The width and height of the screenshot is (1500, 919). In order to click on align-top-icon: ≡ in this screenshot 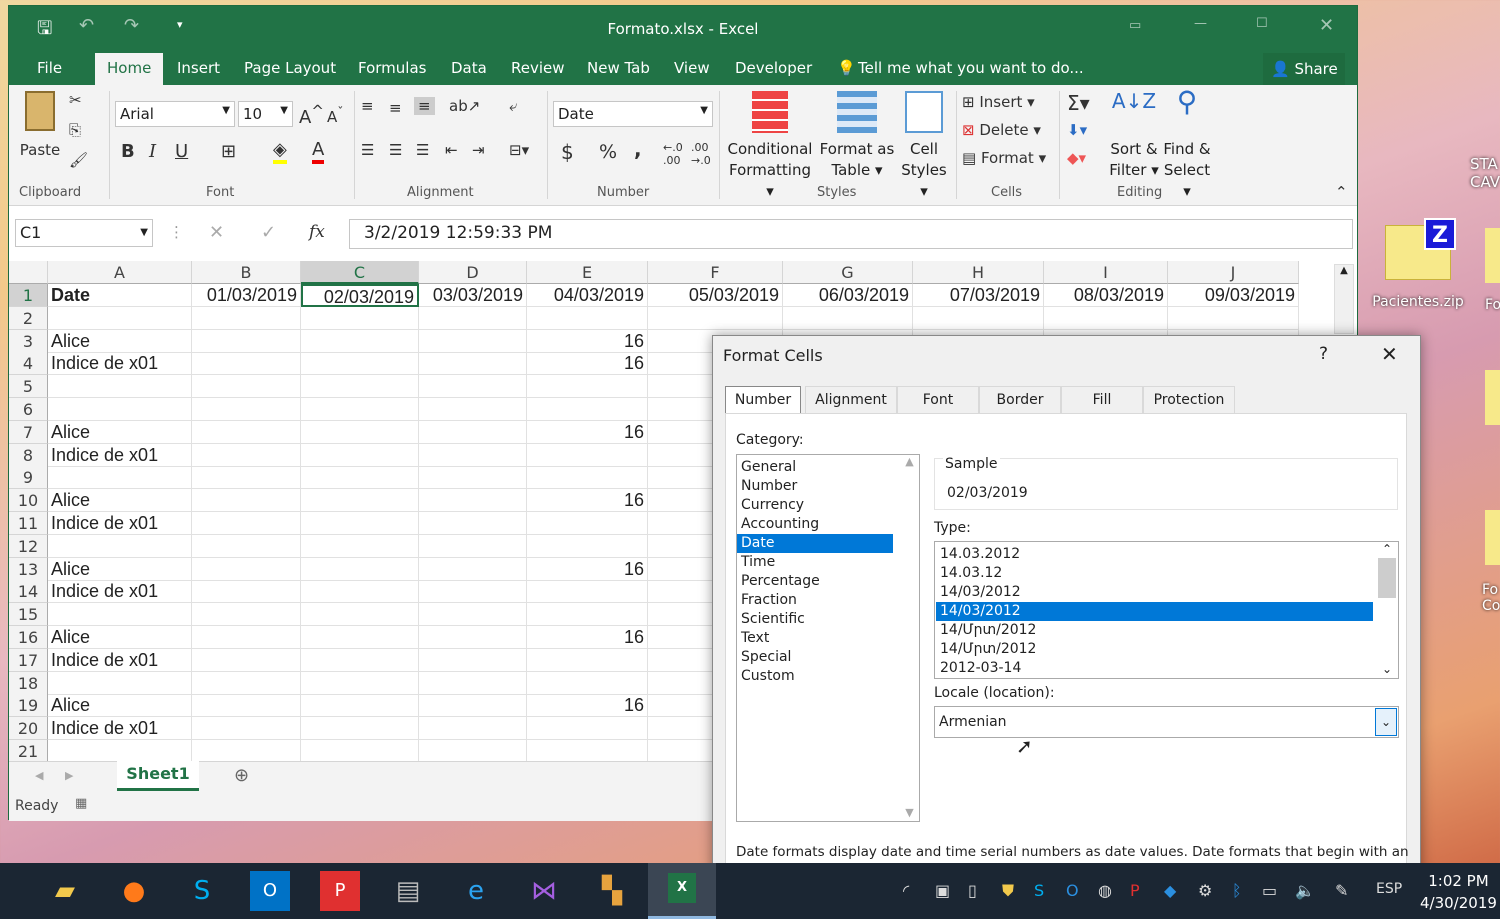, I will do `click(367, 106)`.